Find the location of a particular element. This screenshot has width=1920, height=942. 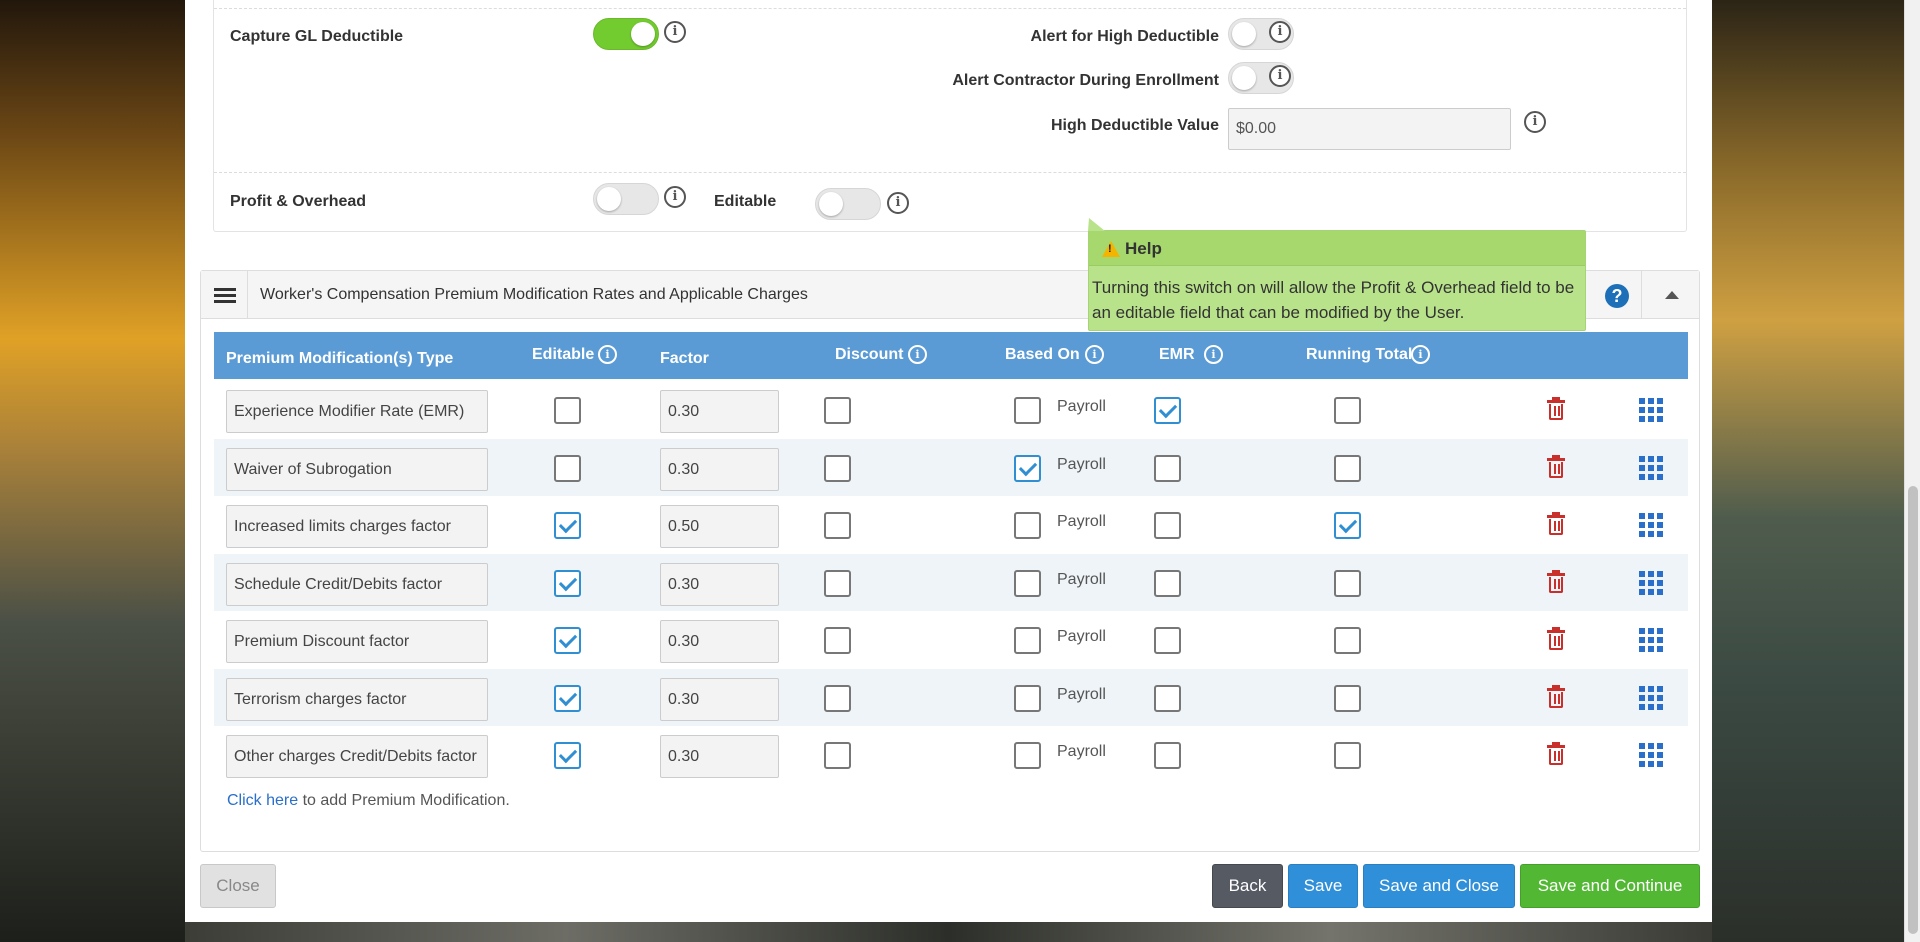

factor-input: 0.50 is located at coordinates (719, 526).